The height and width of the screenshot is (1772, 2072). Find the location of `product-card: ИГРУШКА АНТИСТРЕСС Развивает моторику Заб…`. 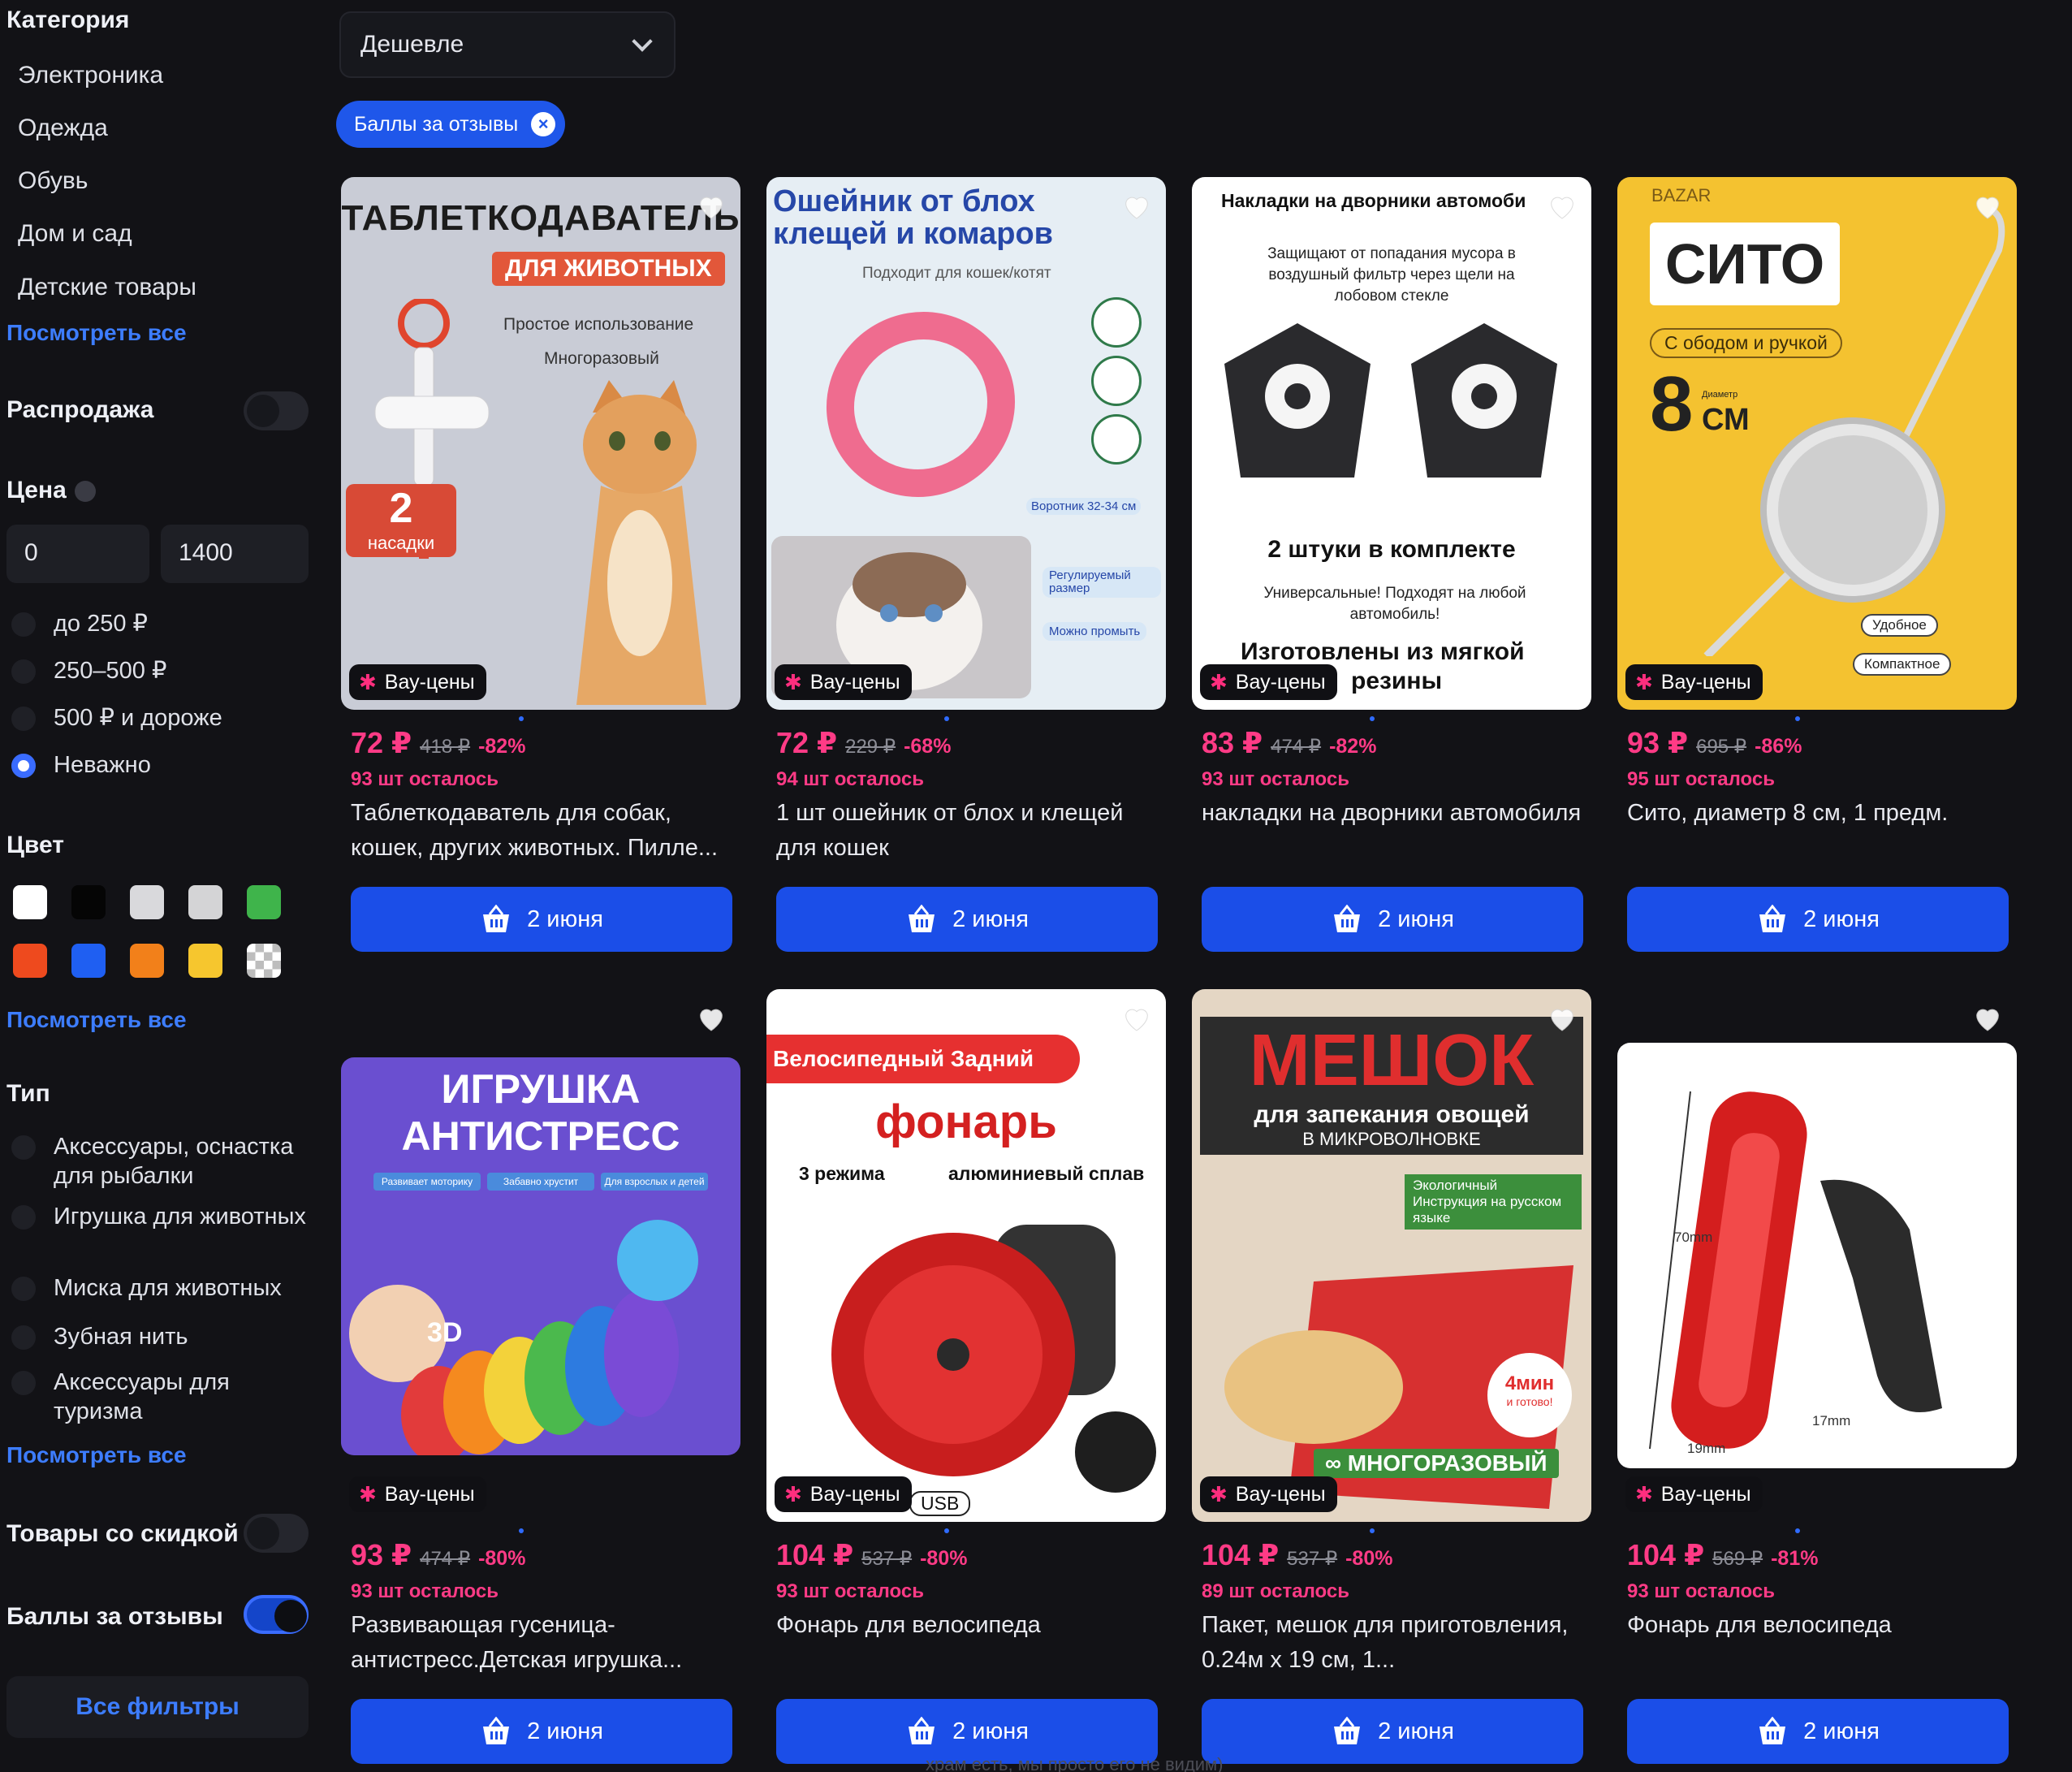

product-card: ИГРУШКА АНТИСТРЕСС Развивает моторику Заб… is located at coordinates (540, 1380).